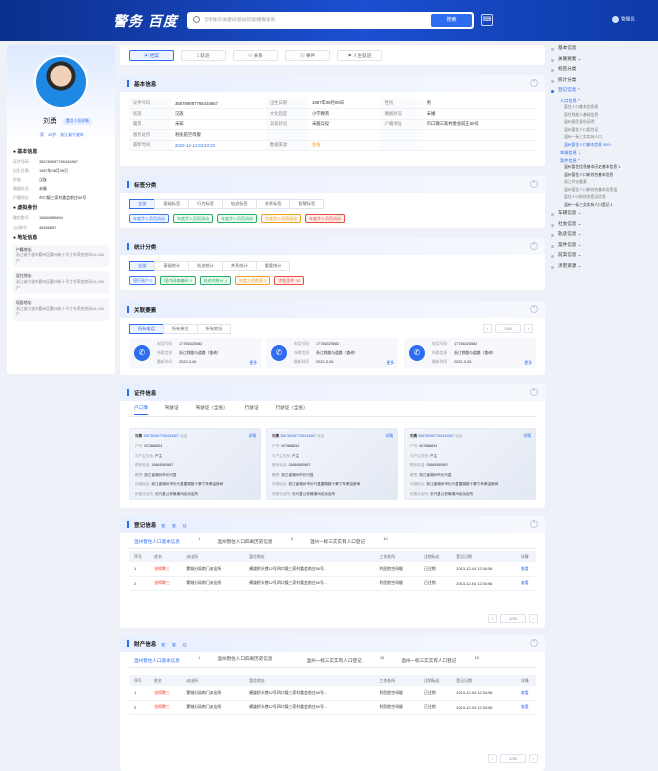 This screenshot has height=771, width=658. Describe the element at coordinates (289, 280) in the screenshot. I see `stat-chip: 涉股案件 35` at that location.